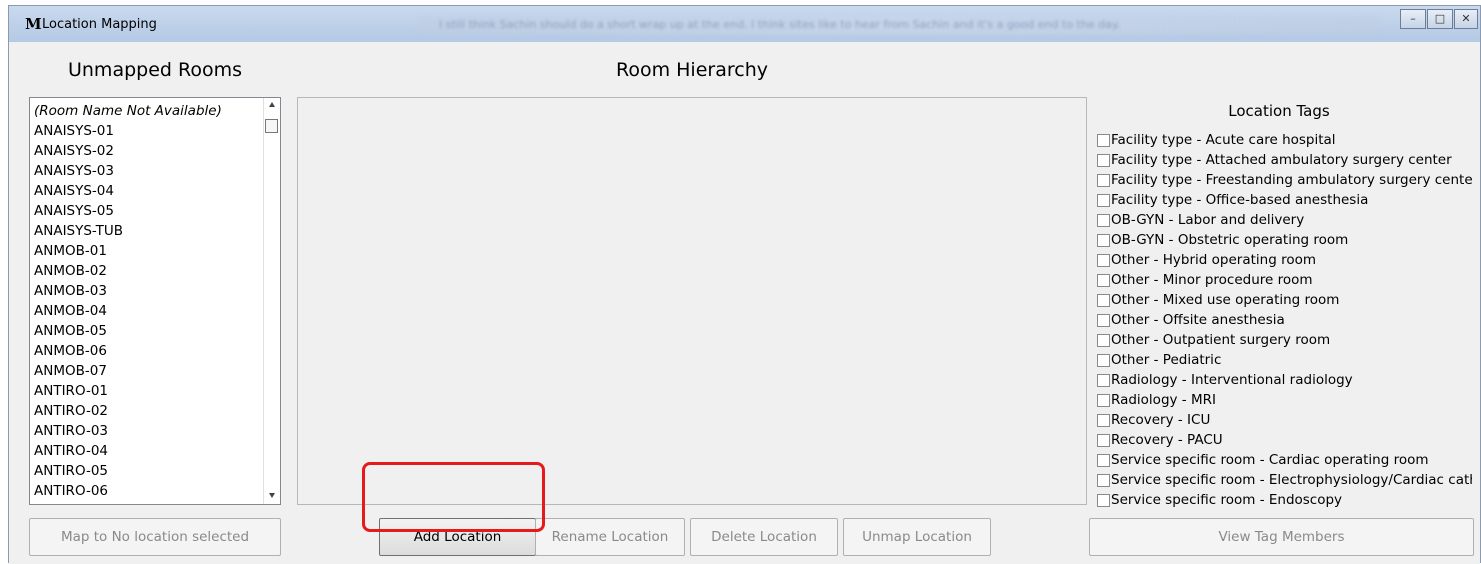 The image size is (1481, 564). Describe the element at coordinates (128, 131) in the screenshot. I see `room-list-item: ANAISYS-01` at that location.